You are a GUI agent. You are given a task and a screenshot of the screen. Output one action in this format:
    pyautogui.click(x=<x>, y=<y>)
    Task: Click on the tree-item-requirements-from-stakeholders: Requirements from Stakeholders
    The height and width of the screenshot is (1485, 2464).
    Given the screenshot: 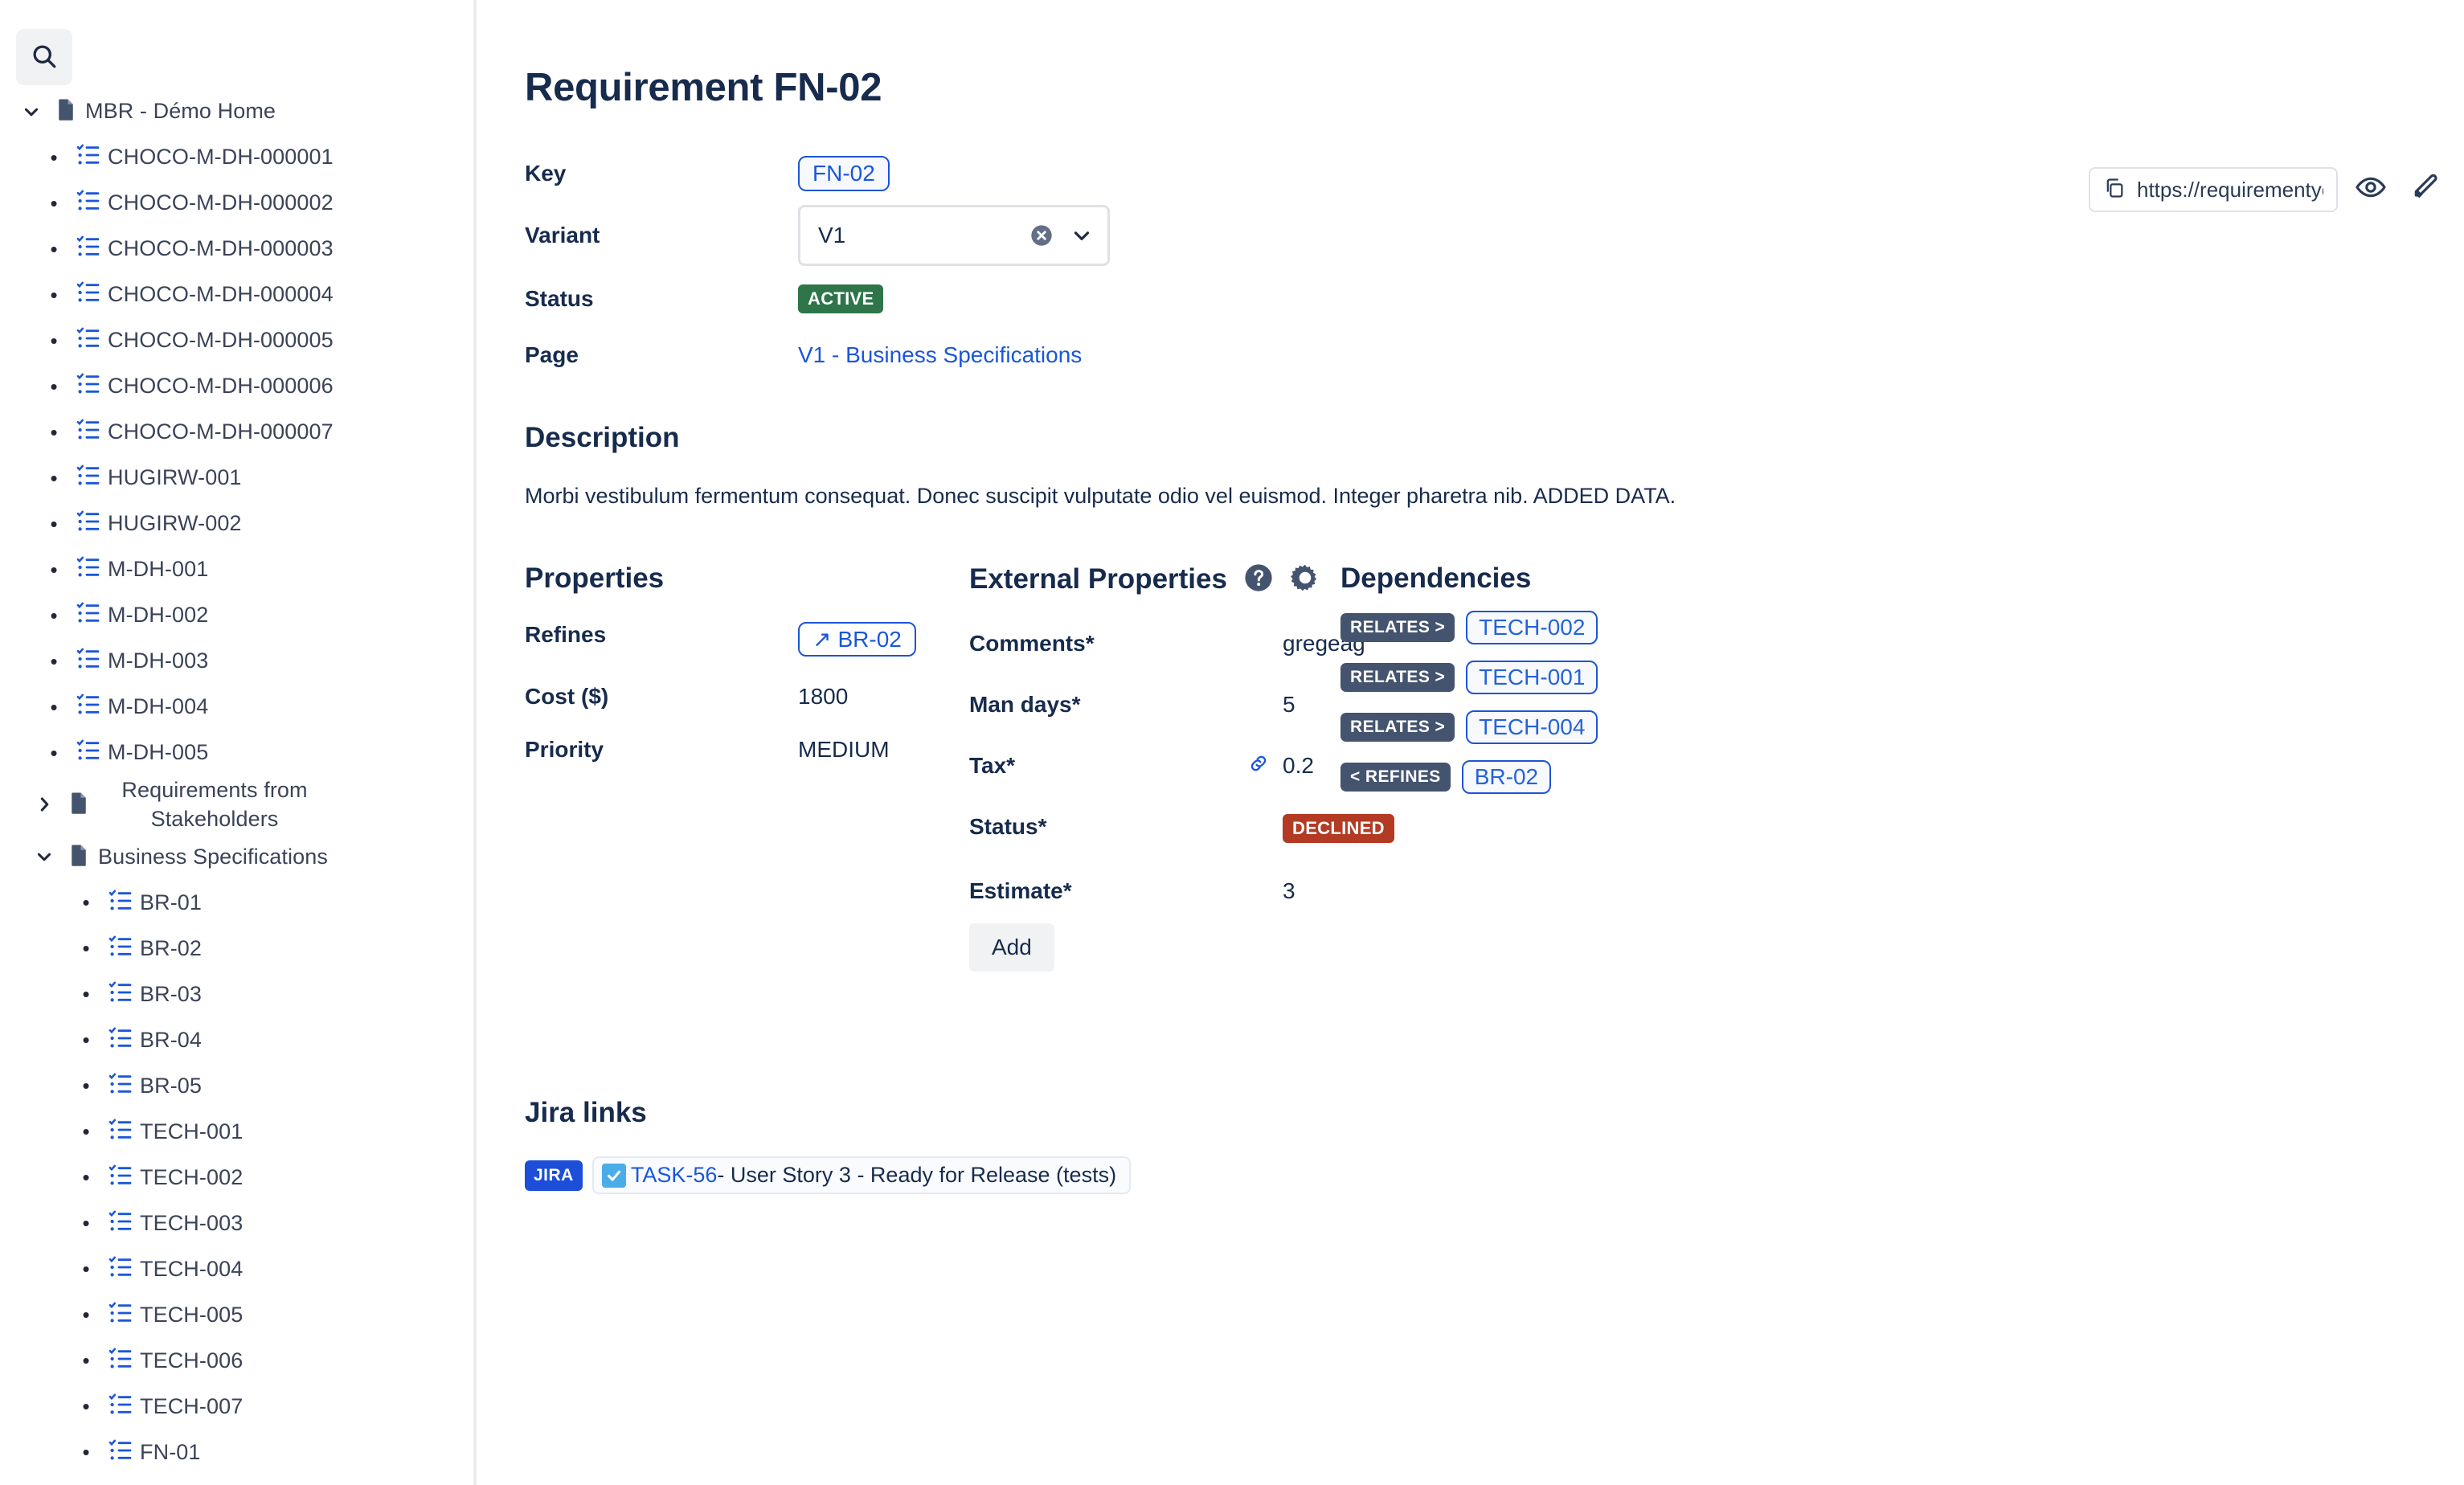 What is the action you would take?
    pyautogui.click(x=236, y=804)
    